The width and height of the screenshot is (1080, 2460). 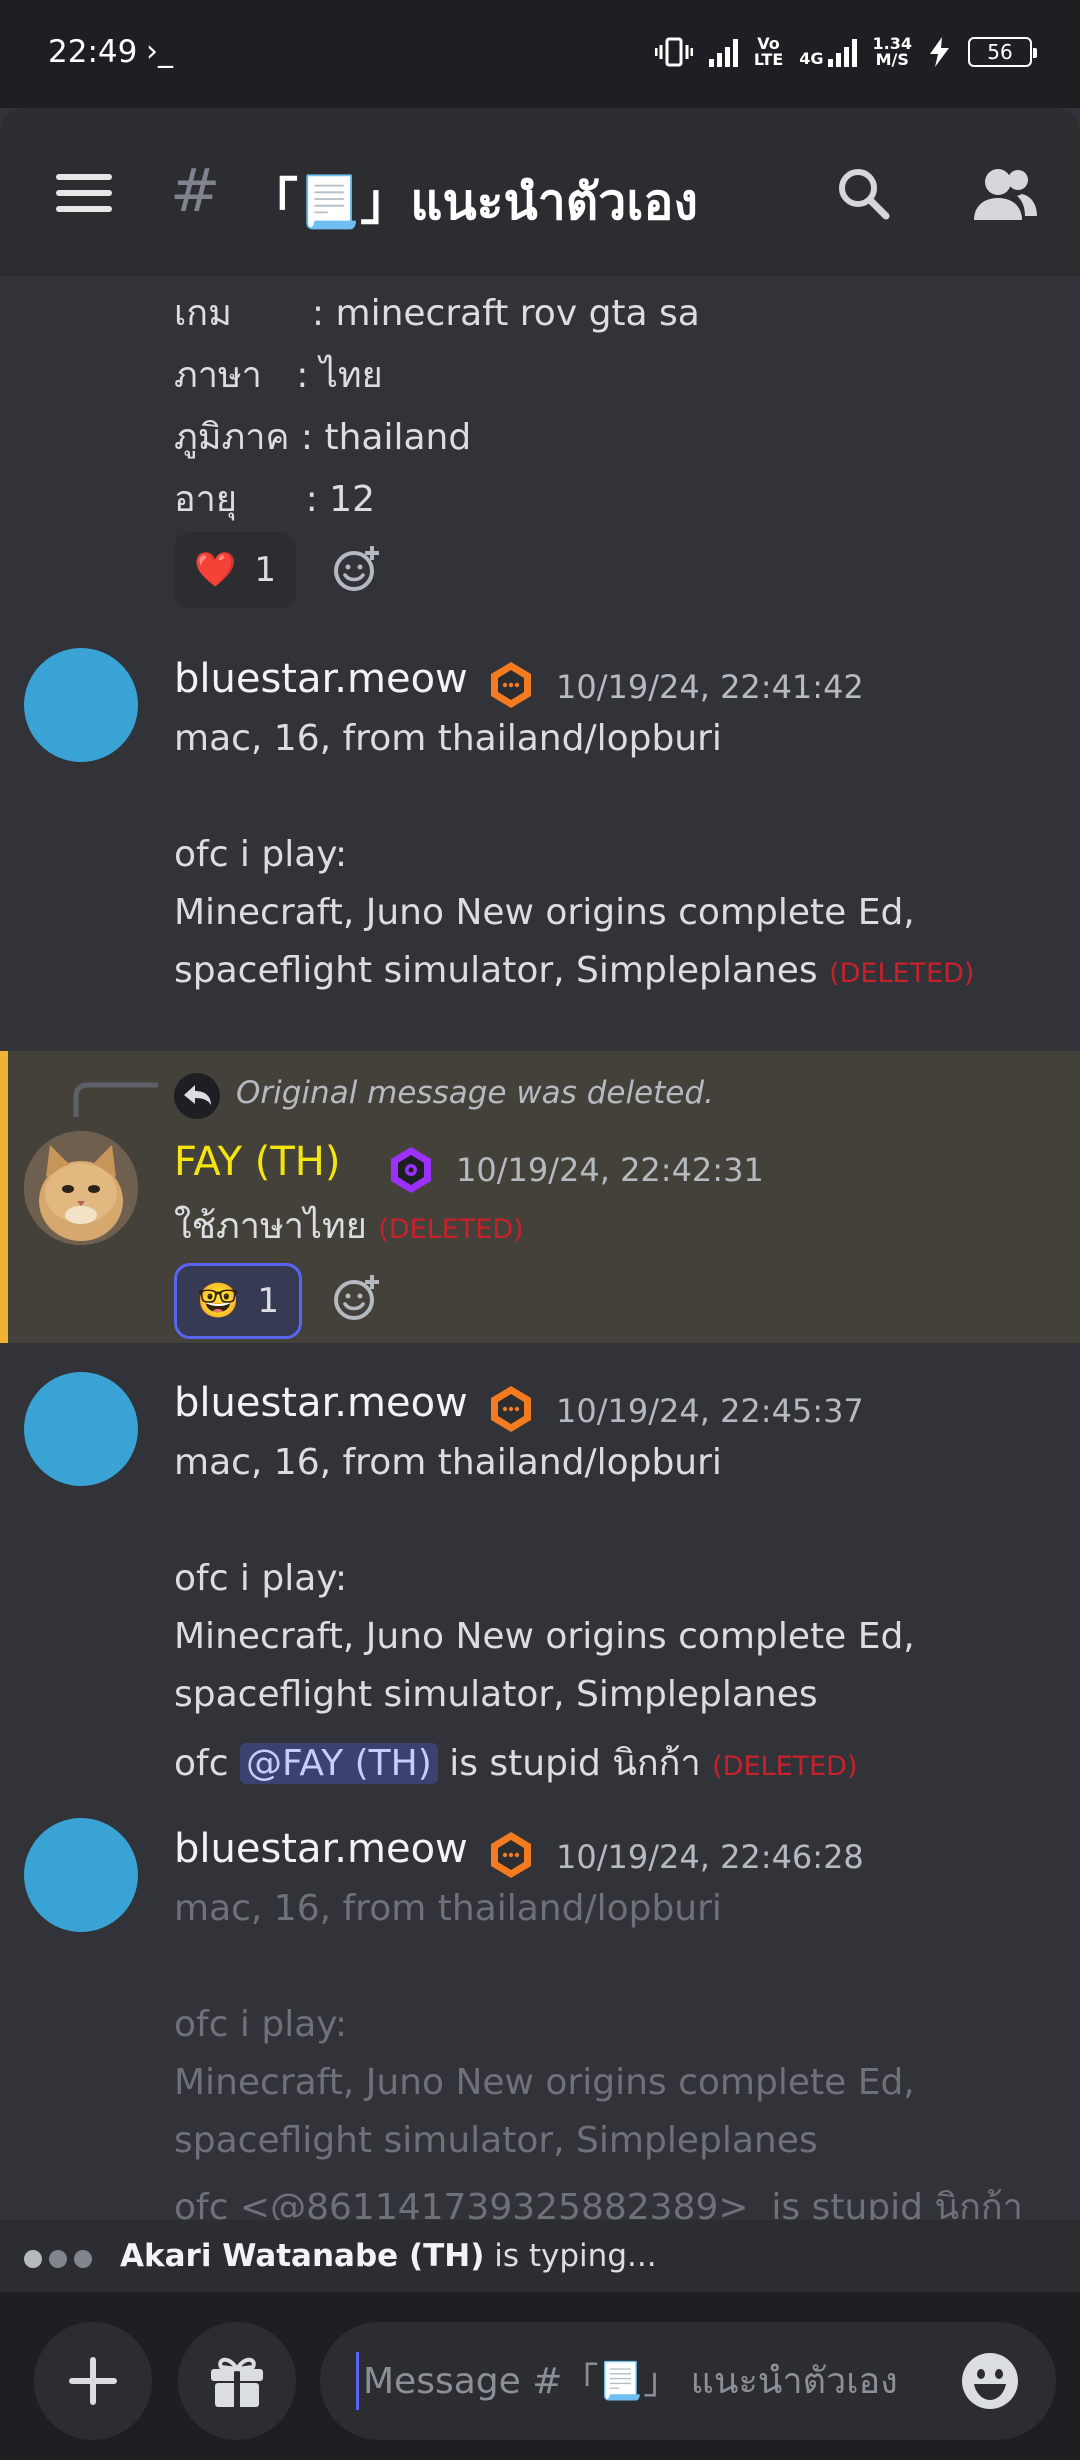 I want to click on gift-icon, so click(x=237, y=2382).